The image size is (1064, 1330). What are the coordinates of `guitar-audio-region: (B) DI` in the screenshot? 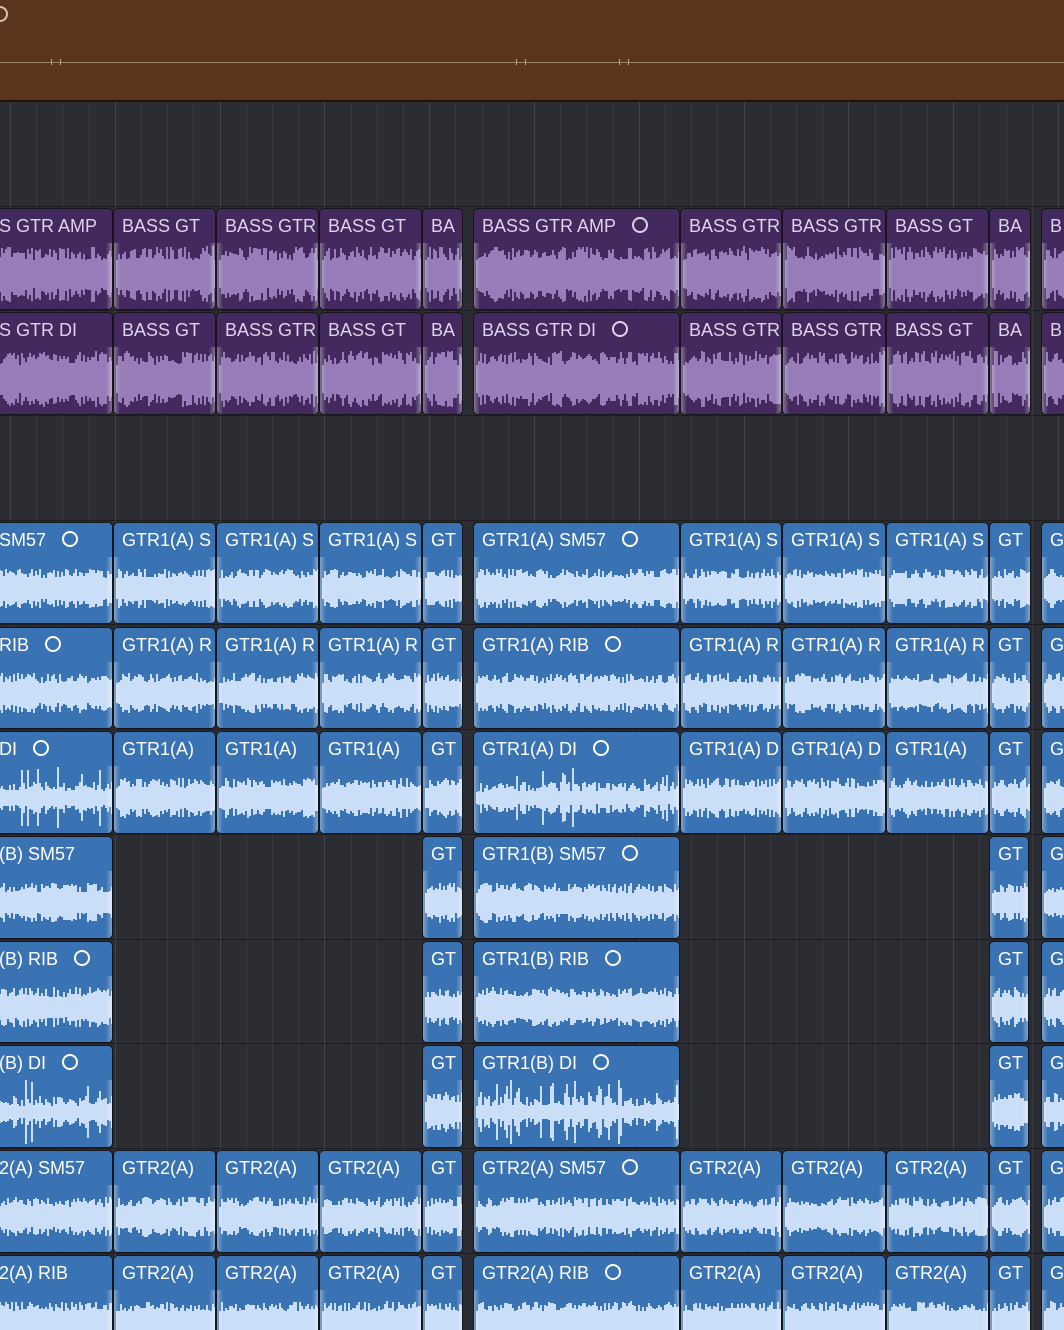 It's located at (56, 1096).